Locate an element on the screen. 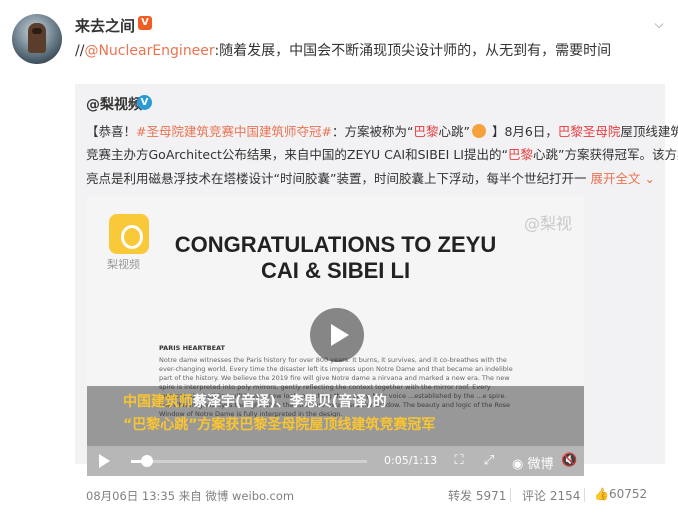  expand-link: 展开全文 ⌄ is located at coordinates (622, 178).